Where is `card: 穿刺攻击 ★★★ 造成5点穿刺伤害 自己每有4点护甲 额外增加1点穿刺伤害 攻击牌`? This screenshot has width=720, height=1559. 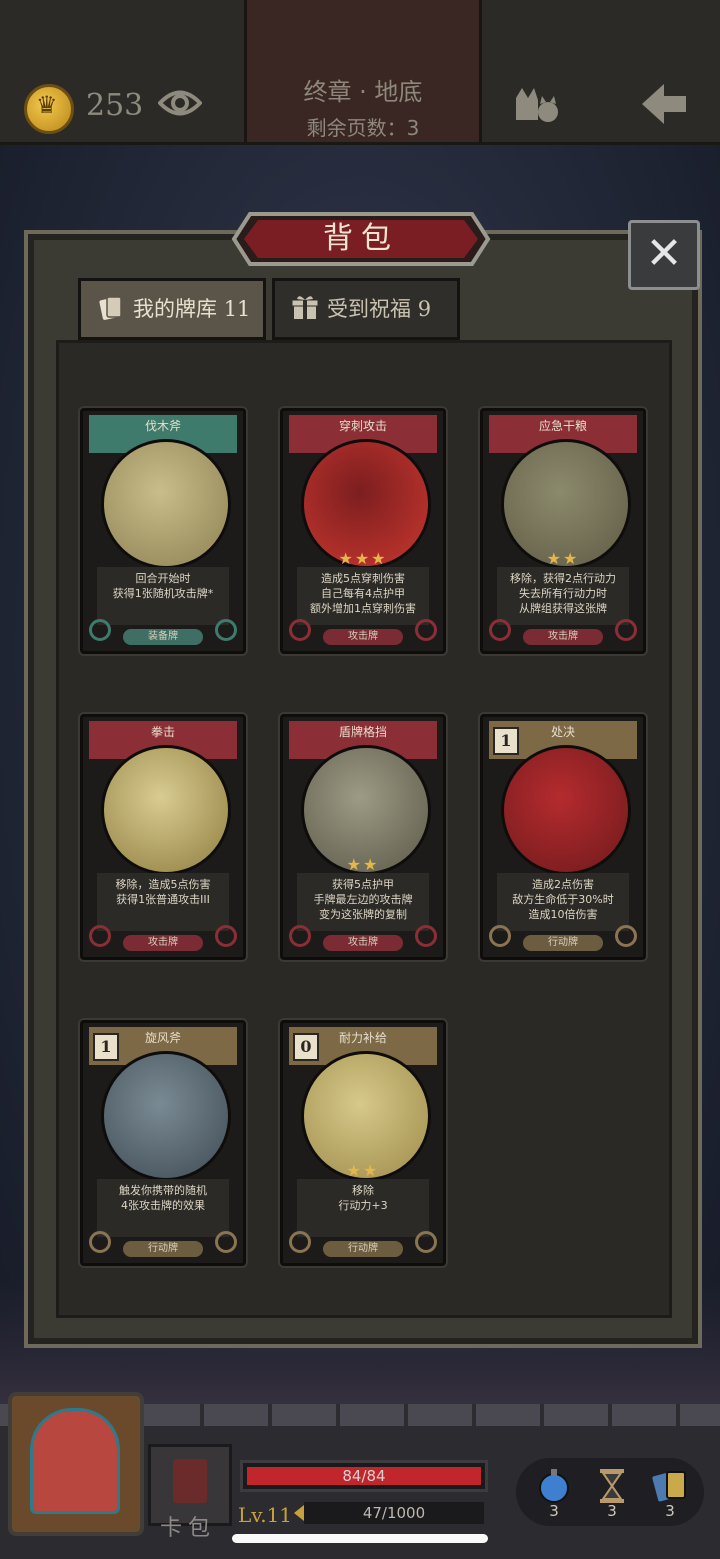
card: 穿刺攻击 ★★★ 造成5点穿刺伤害 自己每有4点护甲 额外增加1点穿刺伤害 攻击牌 is located at coordinates (363, 531).